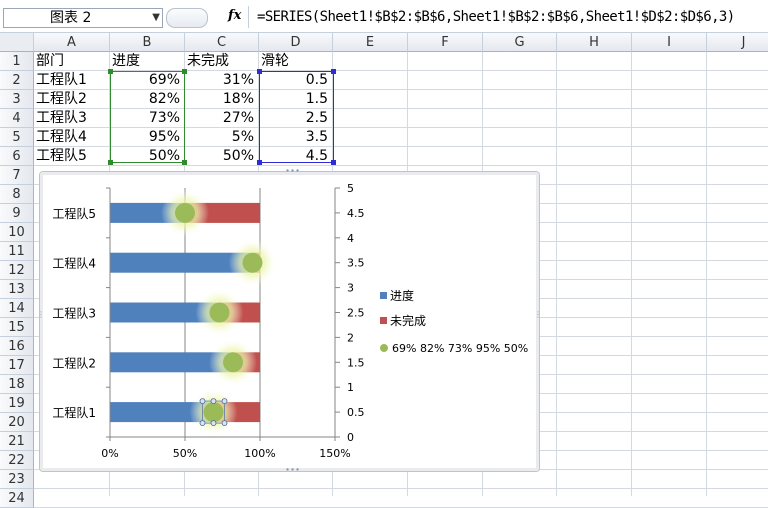 The height and width of the screenshot is (508, 768). I want to click on row-header: 14, so click(17, 308).